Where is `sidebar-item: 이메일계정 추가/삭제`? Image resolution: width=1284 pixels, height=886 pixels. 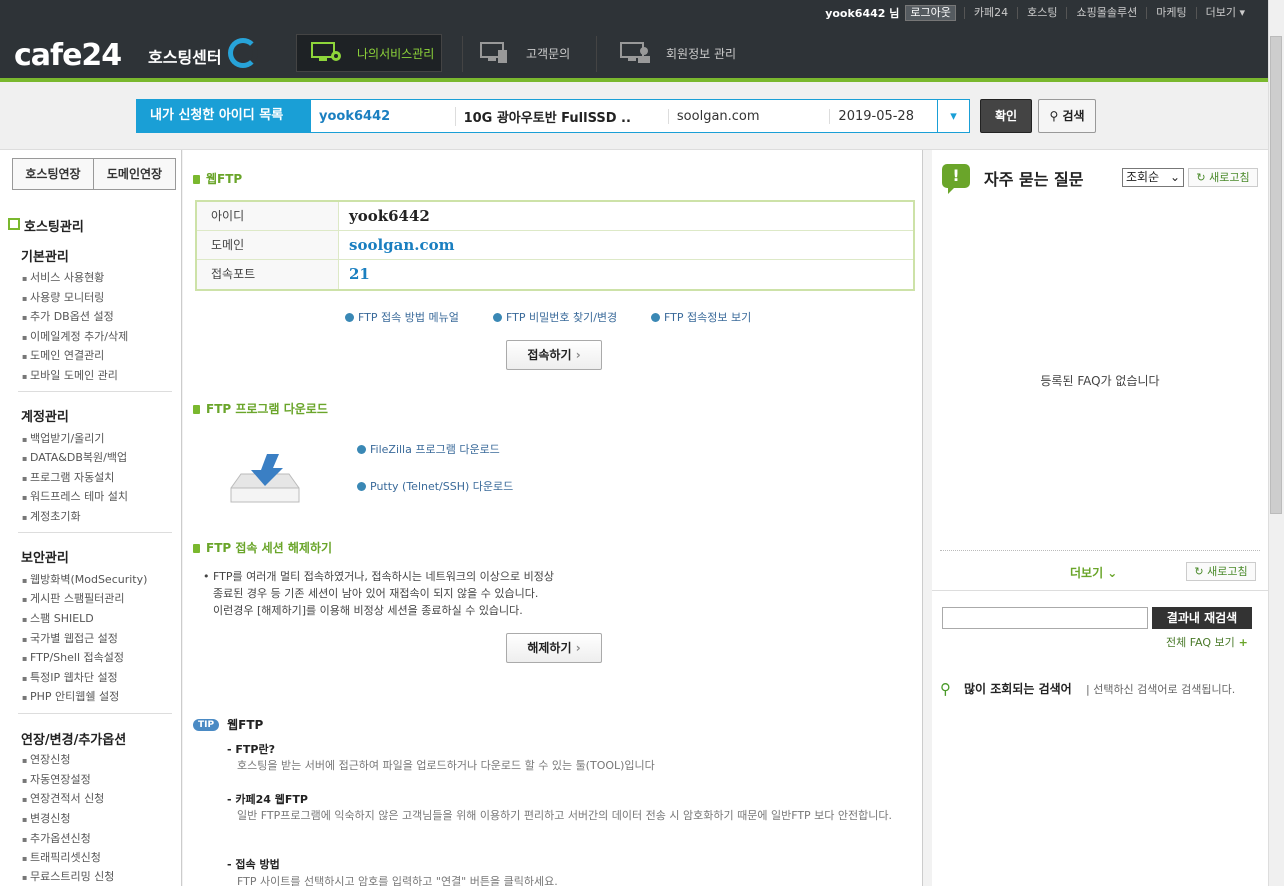 sidebar-item: 이메일계정 추가/삭제 is located at coordinates (75, 336).